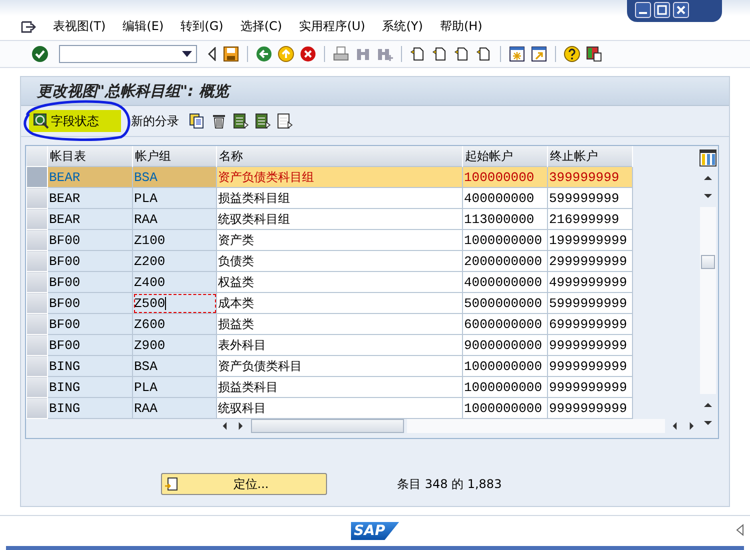 The height and width of the screenshot is (550, 750). I want to click on table-cell: 资产负债类科目, so click(339, 366).